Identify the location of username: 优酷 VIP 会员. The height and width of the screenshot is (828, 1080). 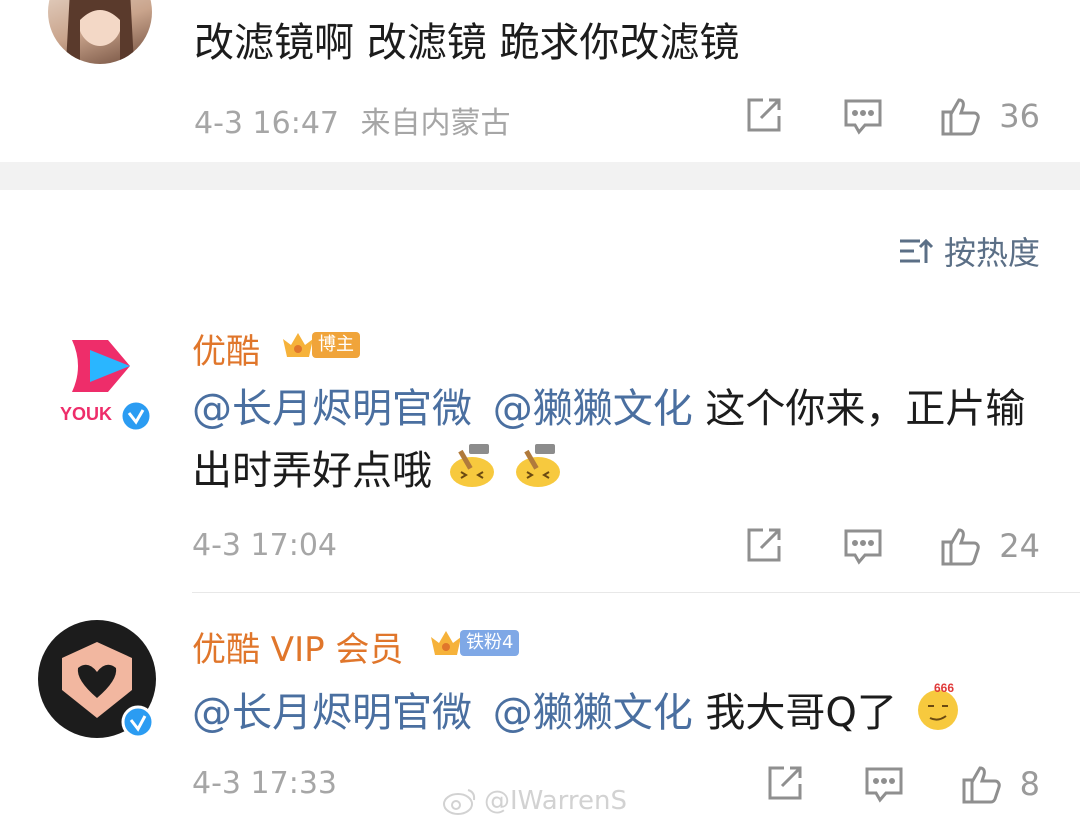
(297, 646).